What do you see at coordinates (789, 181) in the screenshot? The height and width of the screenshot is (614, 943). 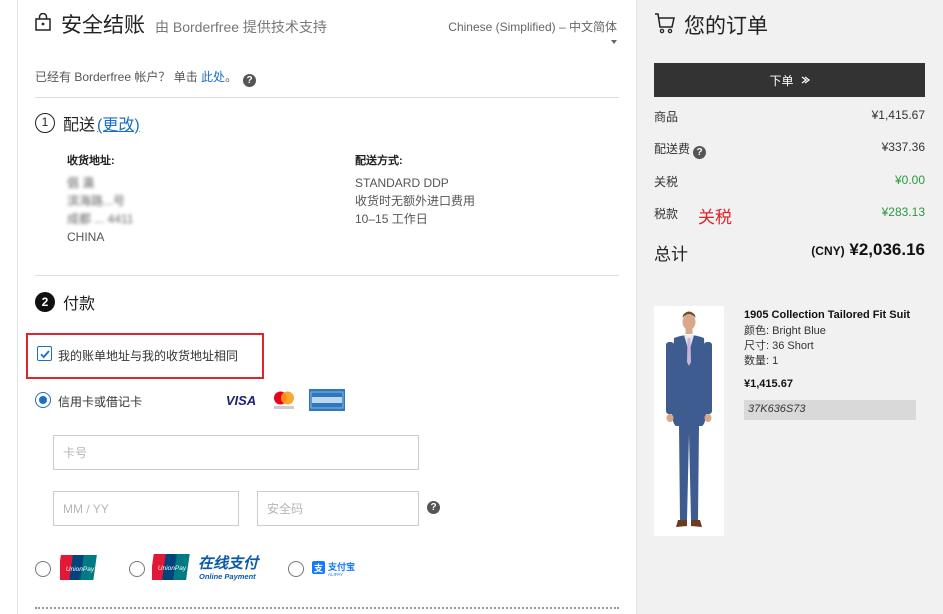 I see `duty-row: 关税 ¥0.00` at bounding box center [789, 181].